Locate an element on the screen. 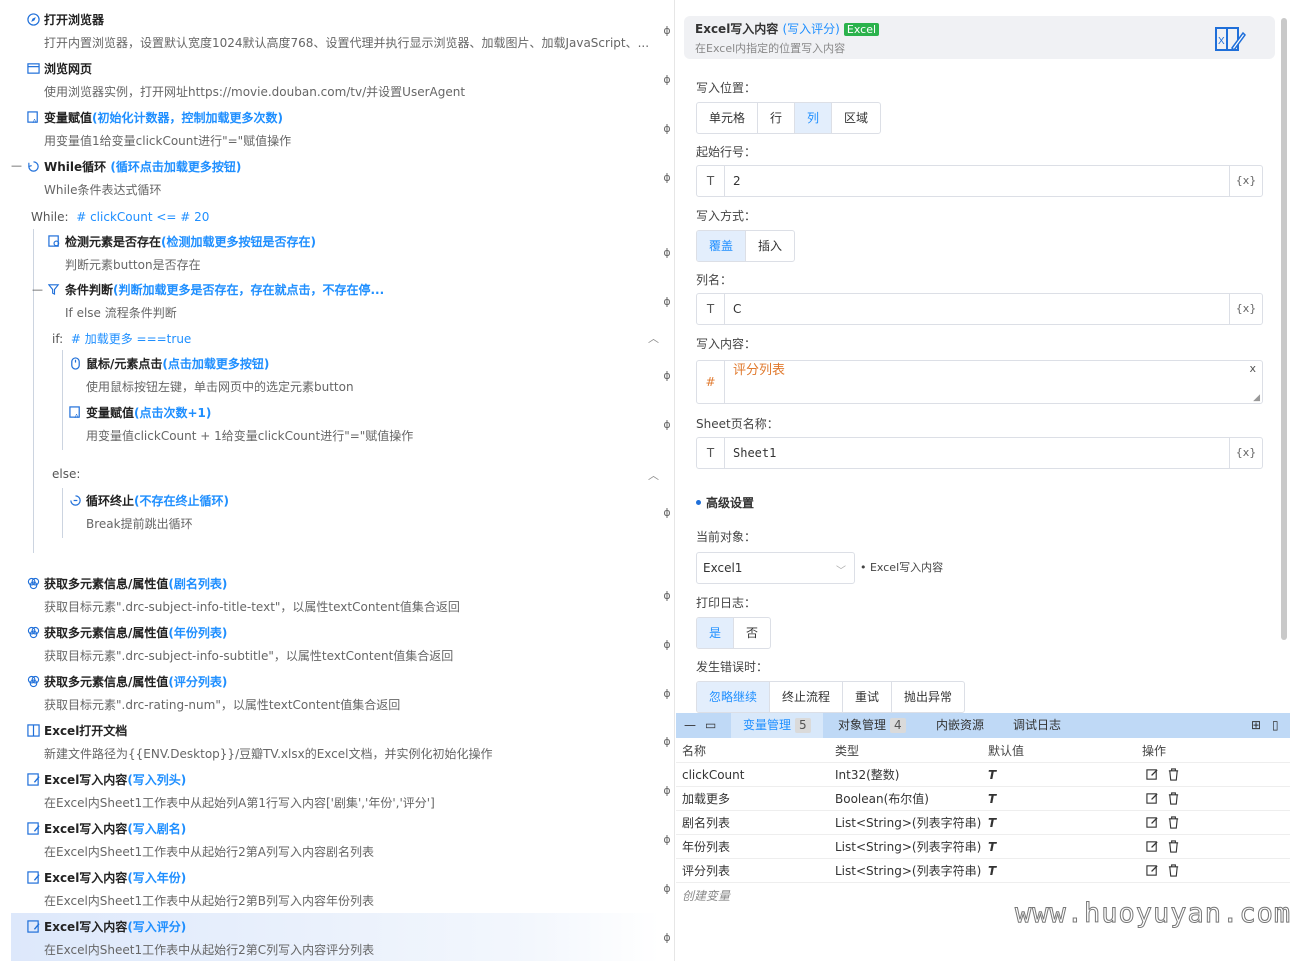 Image resolution: width=1290 pixels, height=965 pixels. option-no: 否 is located at coordinates (752, 633).